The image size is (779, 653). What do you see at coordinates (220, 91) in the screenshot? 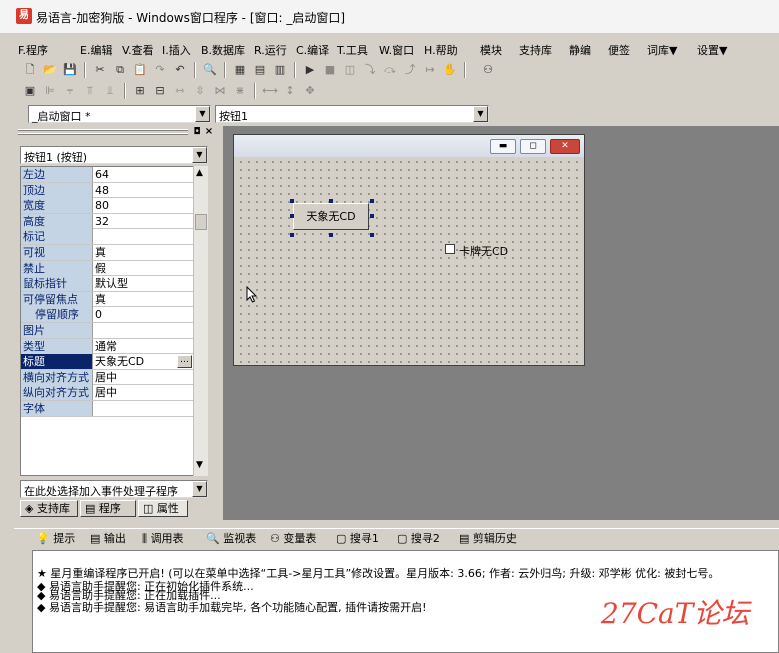
I see `space-horizontal-icon: ⋈` at bounding box center [220, 91].